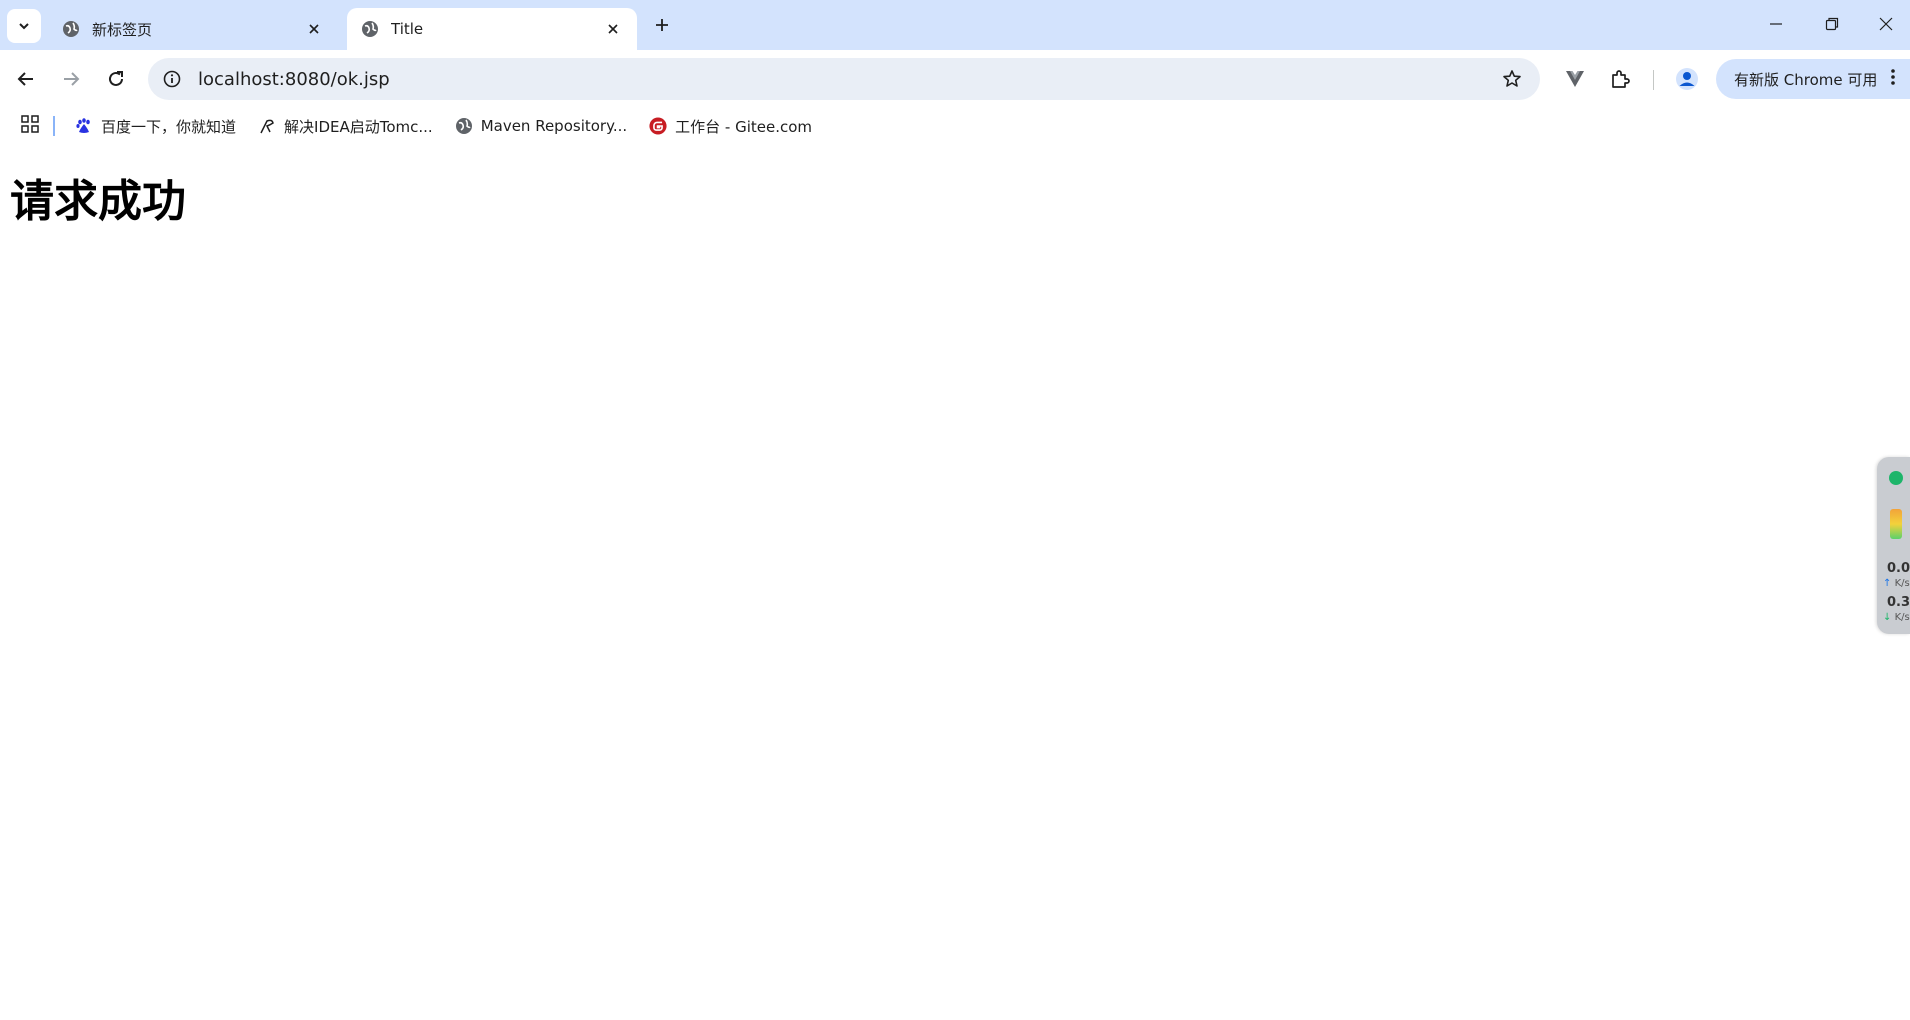 The image size is (1910, 1020). Describe the element at coordinates (1896, 524) in the screenshot. I see `level-bar` at that location.